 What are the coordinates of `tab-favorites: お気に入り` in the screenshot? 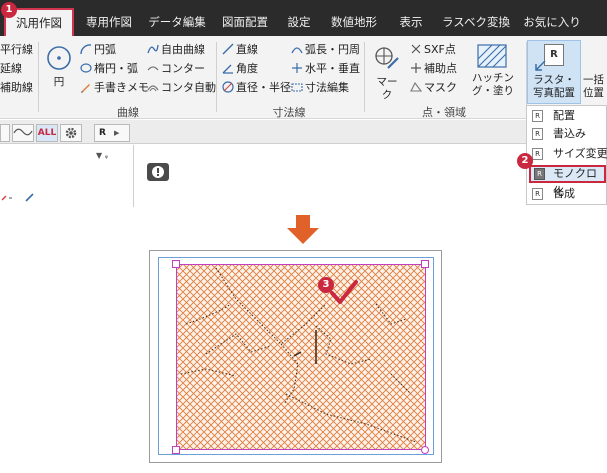 It's located at (552, 22).